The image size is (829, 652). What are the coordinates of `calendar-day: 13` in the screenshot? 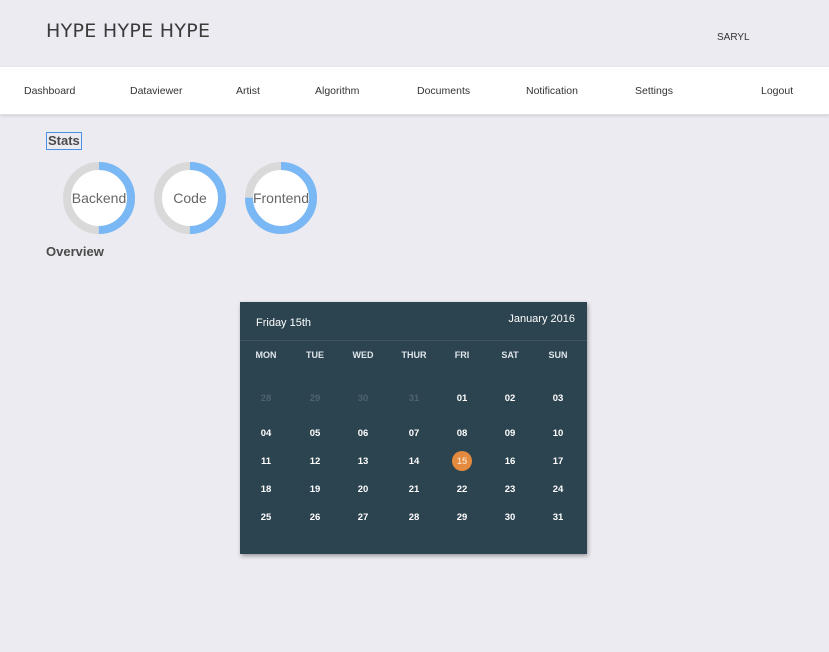 It's located at (363, 461).